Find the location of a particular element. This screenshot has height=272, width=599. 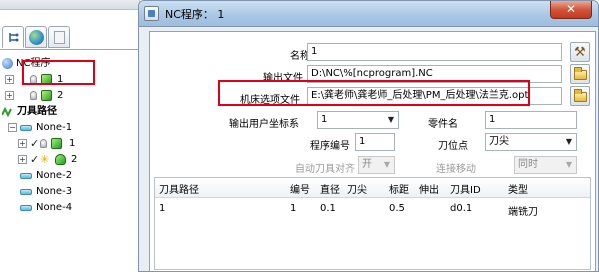

tree-node-toolpath-none-1: − None-1 is located at coordinates (69, 128).